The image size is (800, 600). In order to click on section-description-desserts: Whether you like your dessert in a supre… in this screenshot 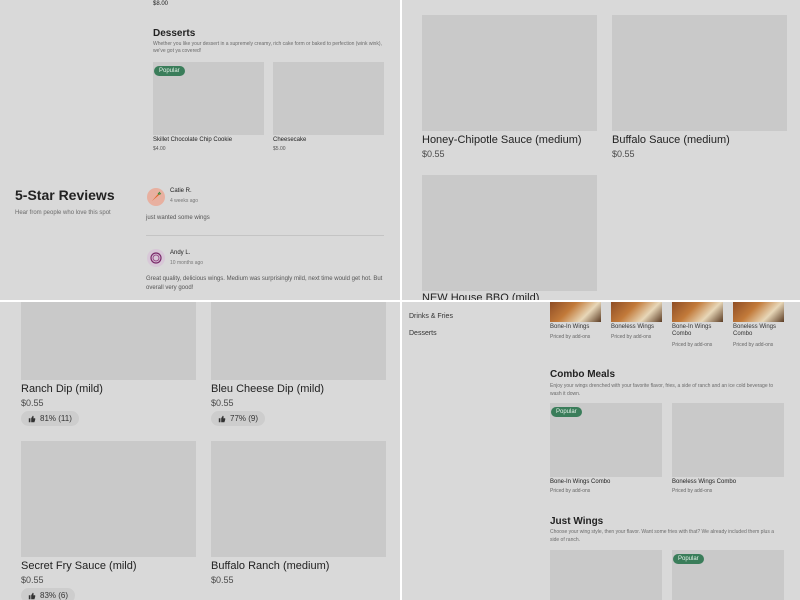, I will do `click(267, 47)`.